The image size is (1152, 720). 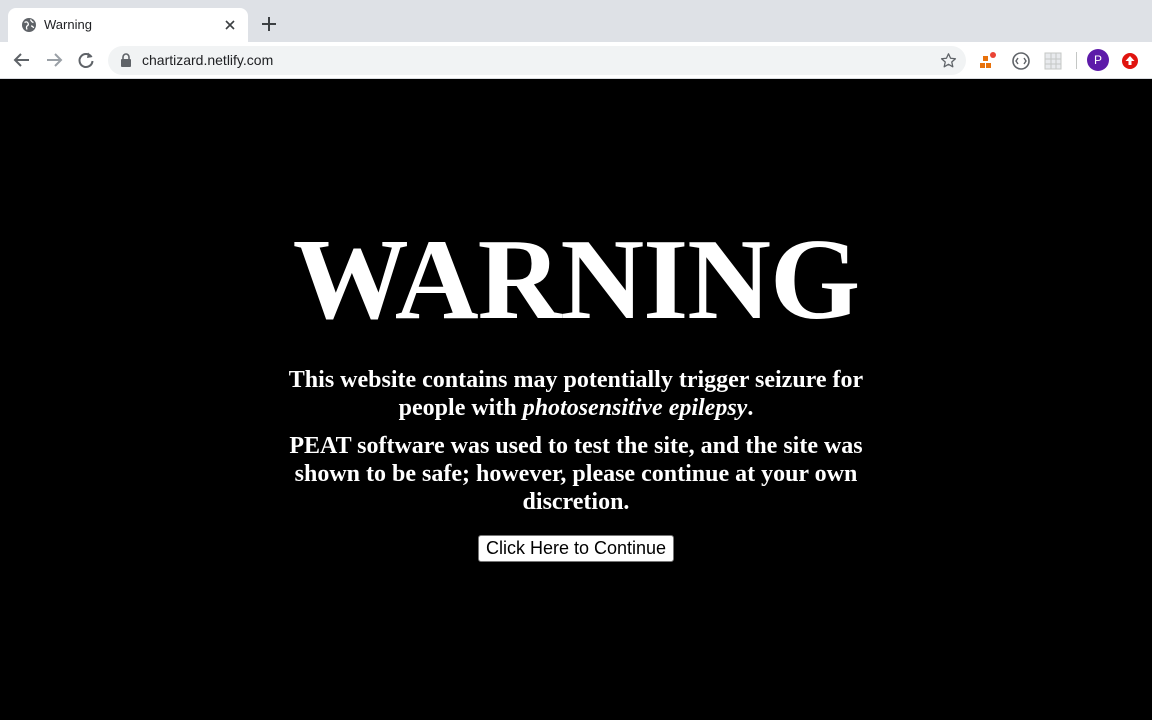 I want to click on address-bar: chartizard.netlify.com, so click(x=537, y=60).